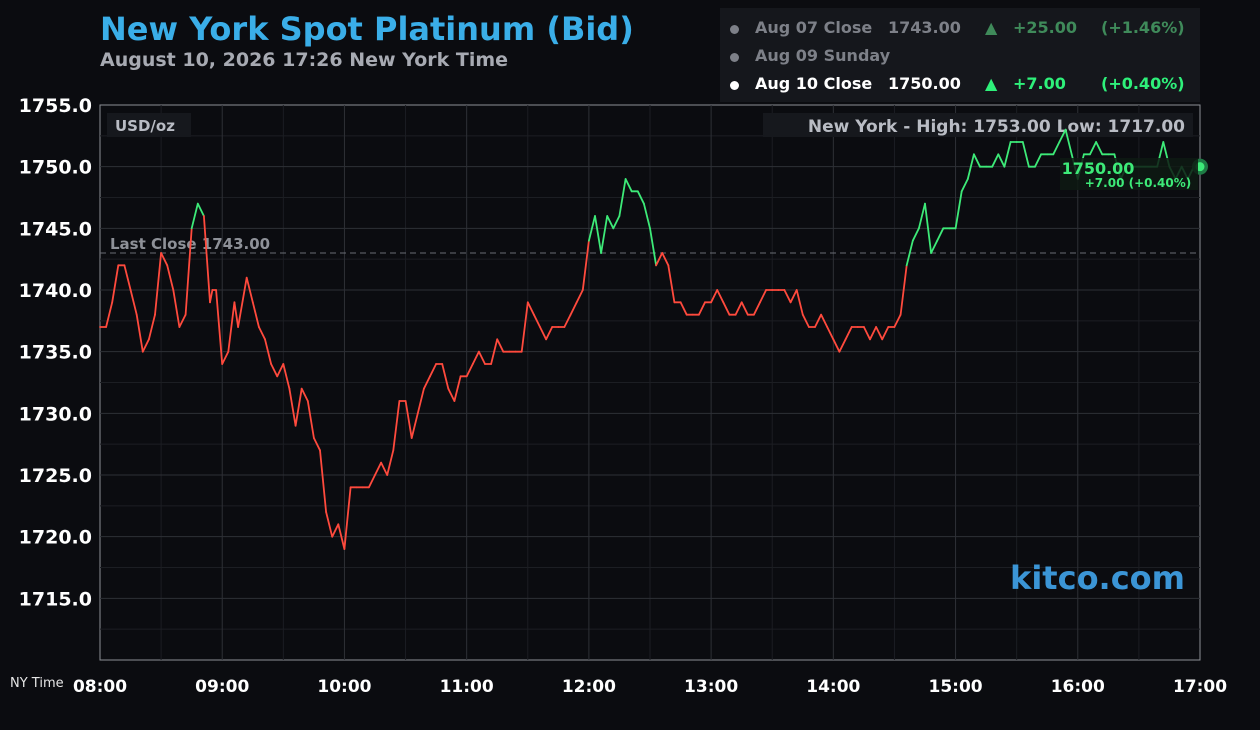 This screenshot has width=1260, height=730. Describe the element at coordinates (37, 683) in the screenshot. I see `x-axis-caption: NY Time` at that location.